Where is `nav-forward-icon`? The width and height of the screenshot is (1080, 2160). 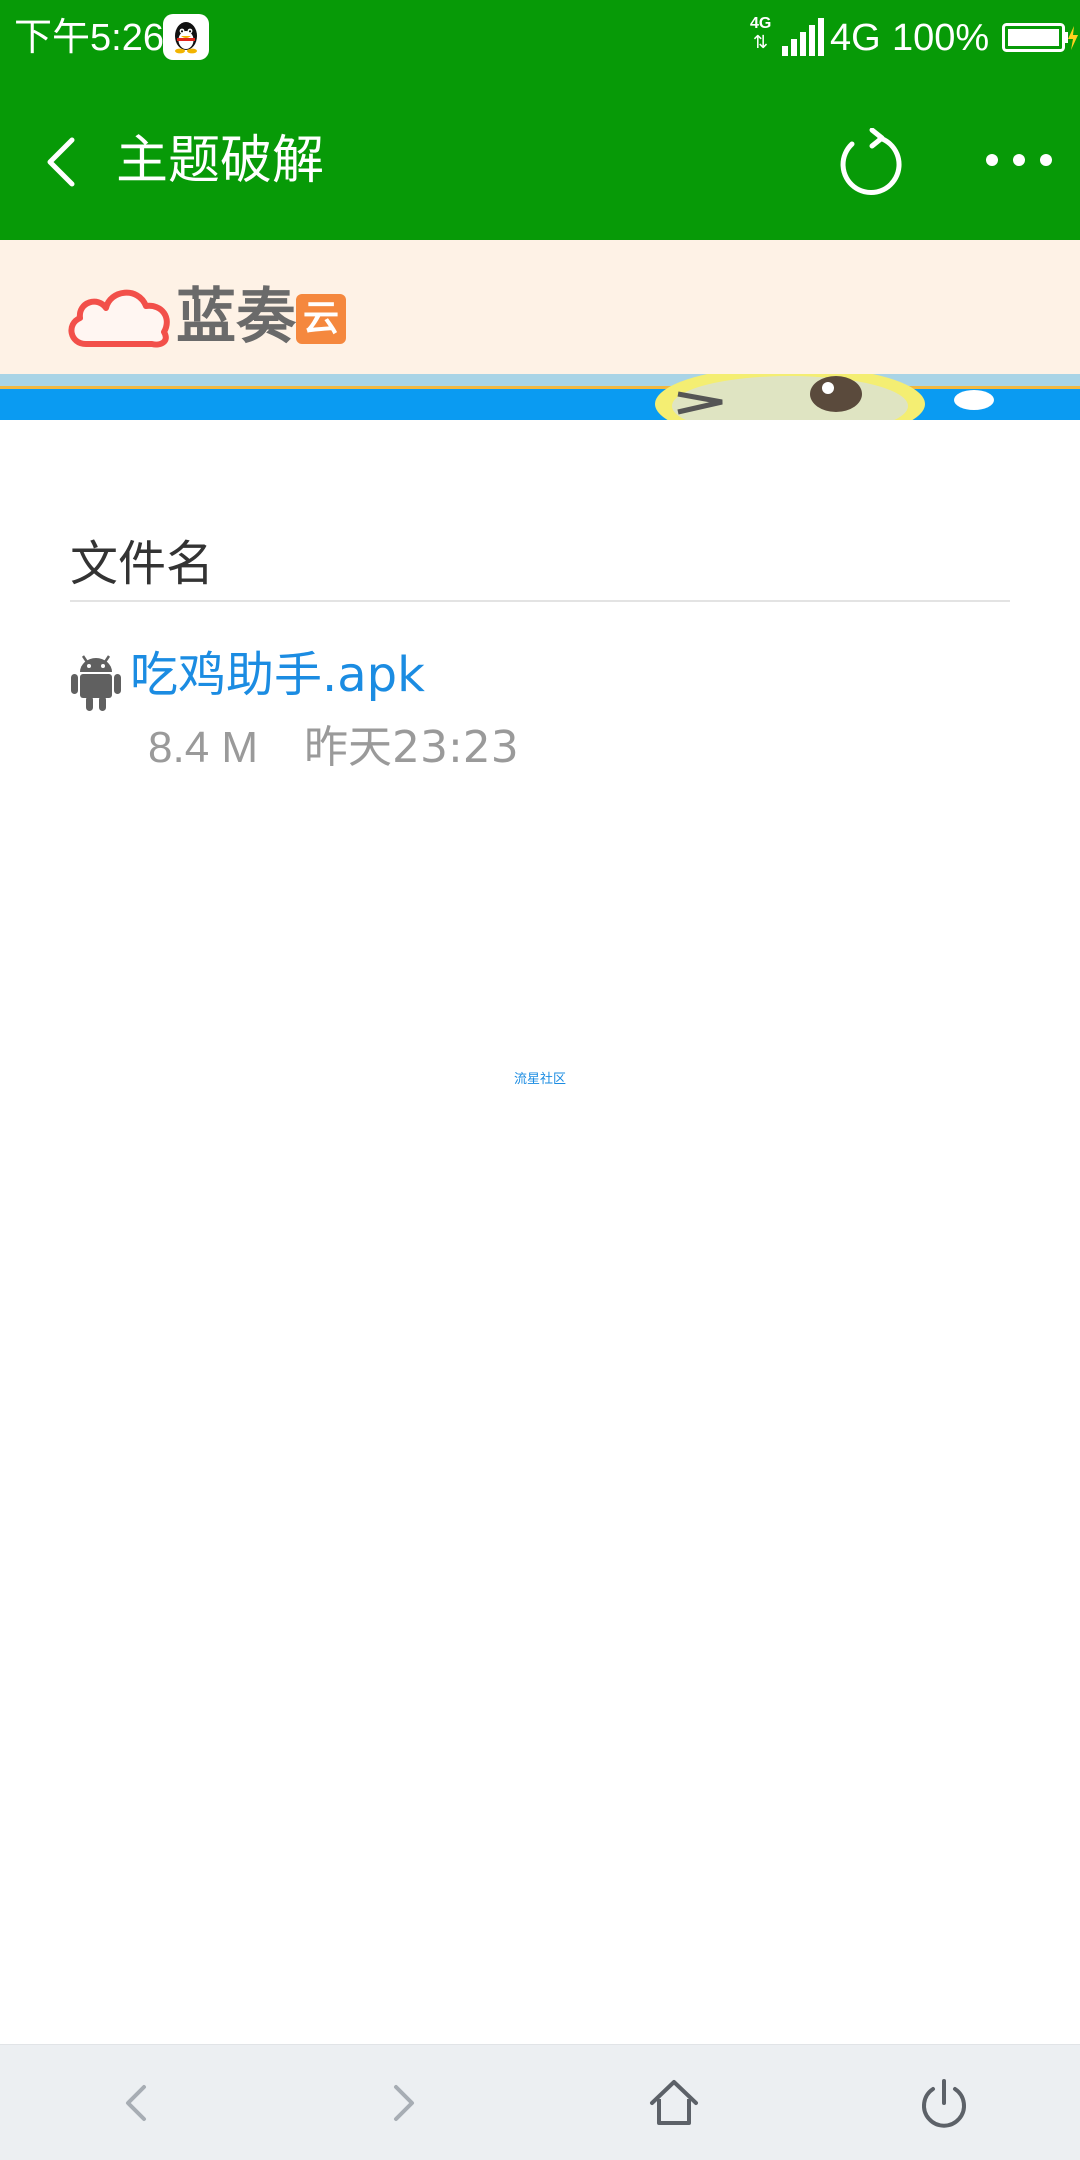 nav-forward-icon is located at coordinates (404, 2103).